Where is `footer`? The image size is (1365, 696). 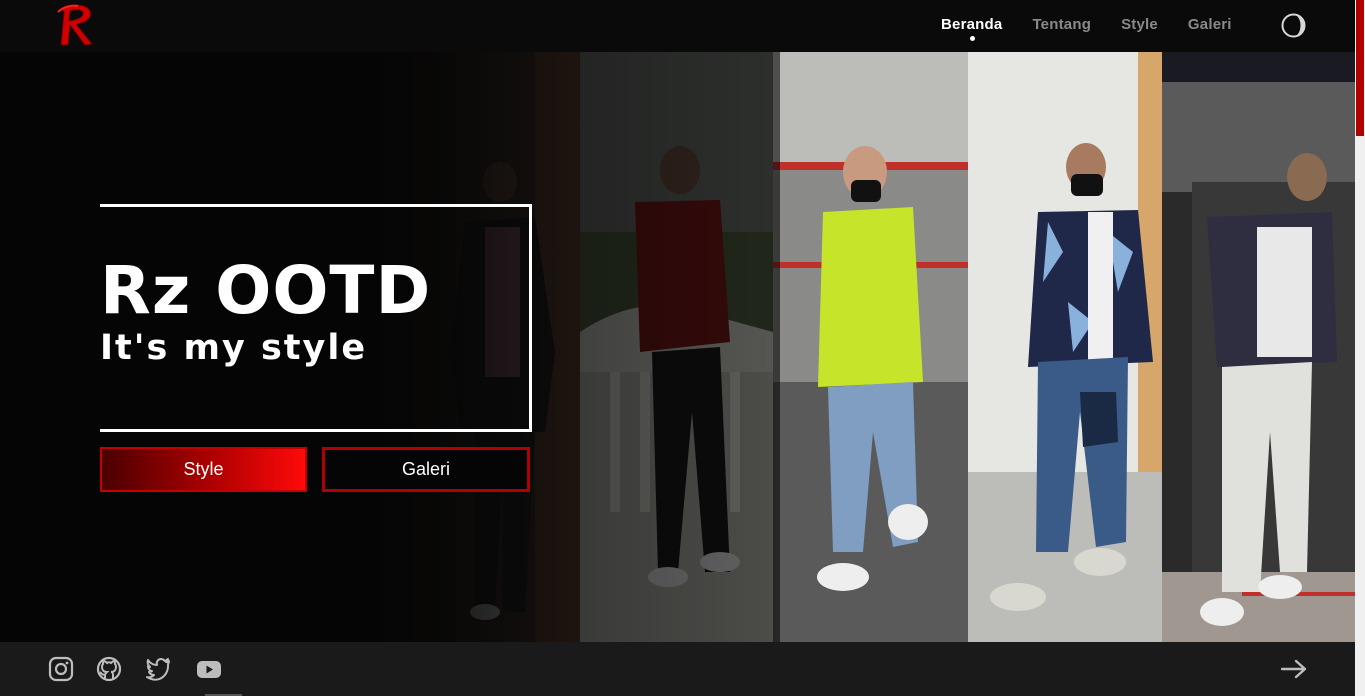
footer is located at coordinates (677, 669).